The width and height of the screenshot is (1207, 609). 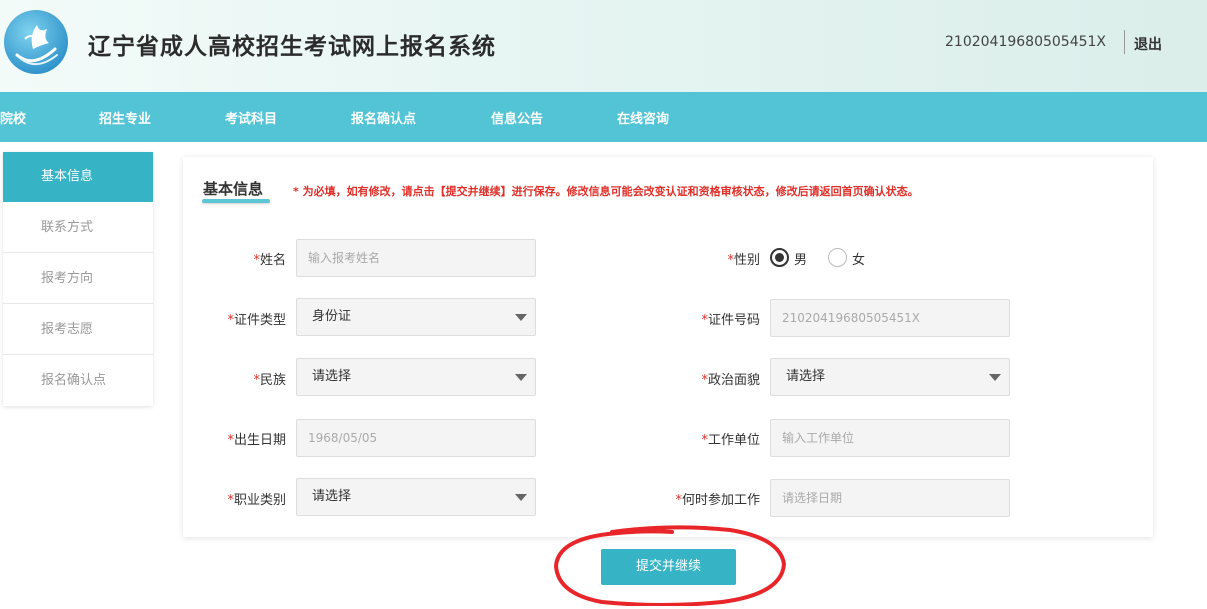 I want to click on sidebar: 基本信息 联系方式 报考方向 报考志愿 报名确认点, so click(x=78, y=279).